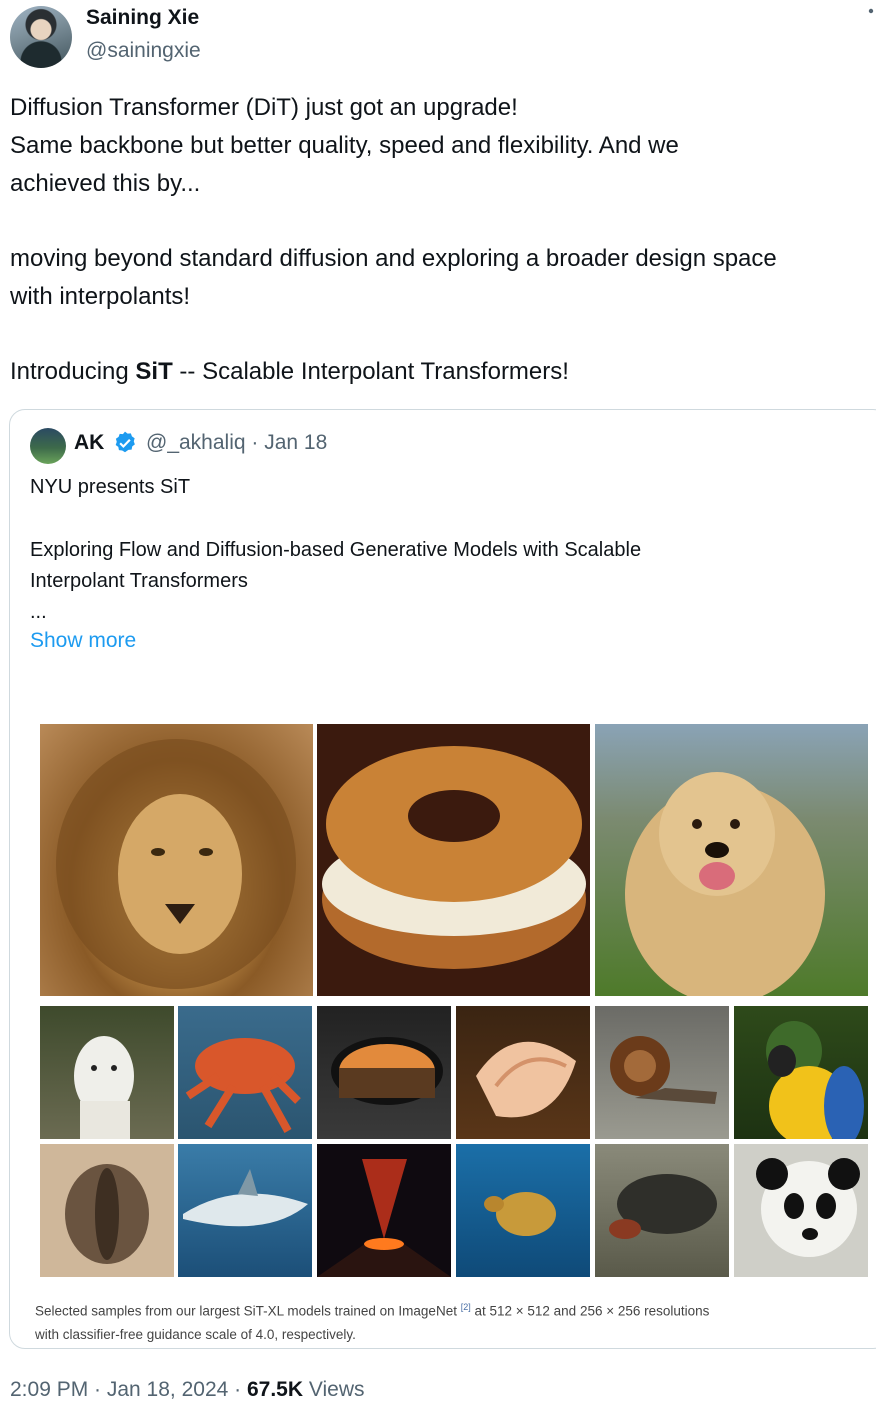 This screenshot has height=1414, width=876. I want to click on quoted-handle-date: @_akhaliq · Jan 18, so click(236, 443).